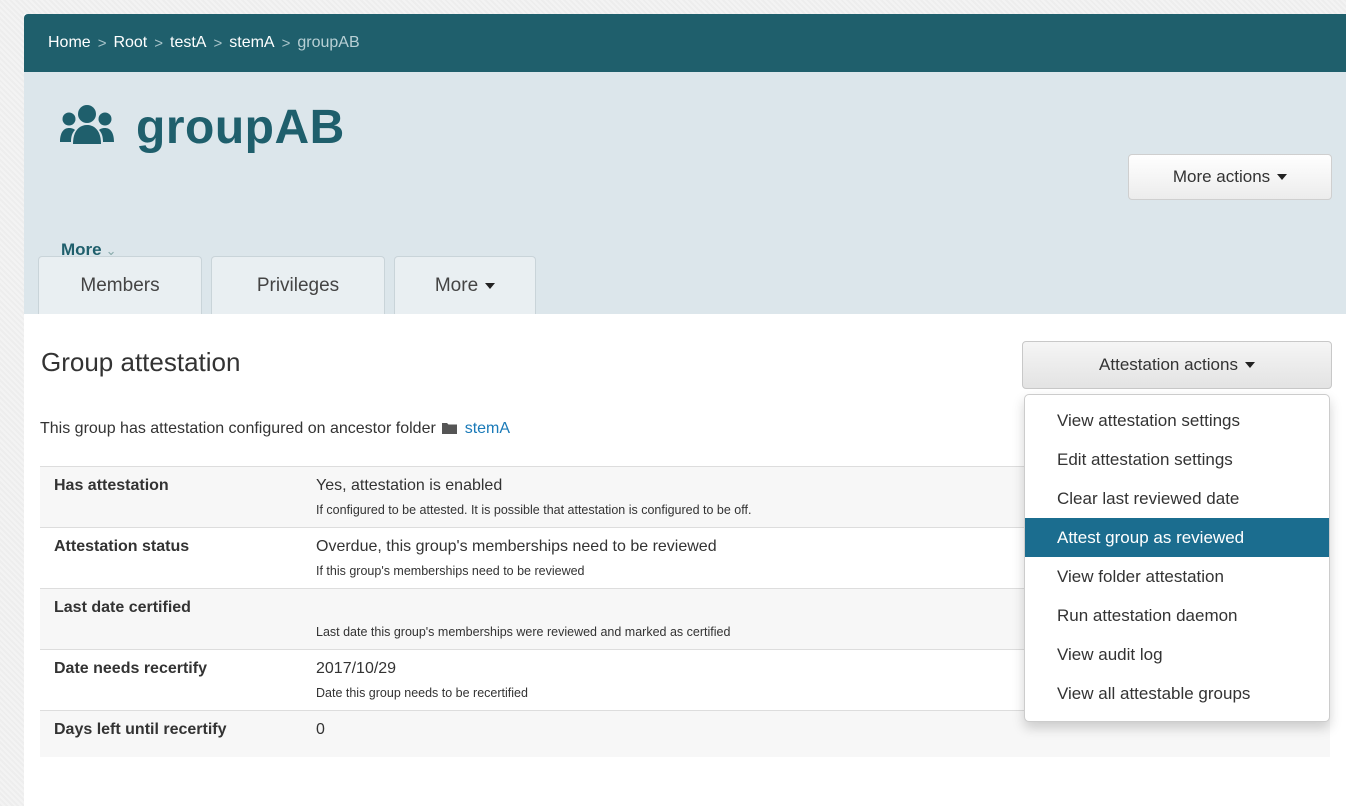 The height and width of the screenshot is (806, 1346). I want to click on folder-icon, so click(450, 428).